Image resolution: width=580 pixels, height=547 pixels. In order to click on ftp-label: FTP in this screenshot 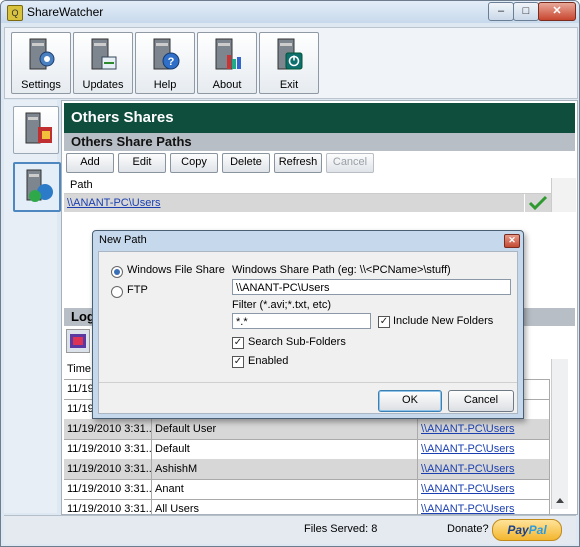, I will do `click(137, 290)`.